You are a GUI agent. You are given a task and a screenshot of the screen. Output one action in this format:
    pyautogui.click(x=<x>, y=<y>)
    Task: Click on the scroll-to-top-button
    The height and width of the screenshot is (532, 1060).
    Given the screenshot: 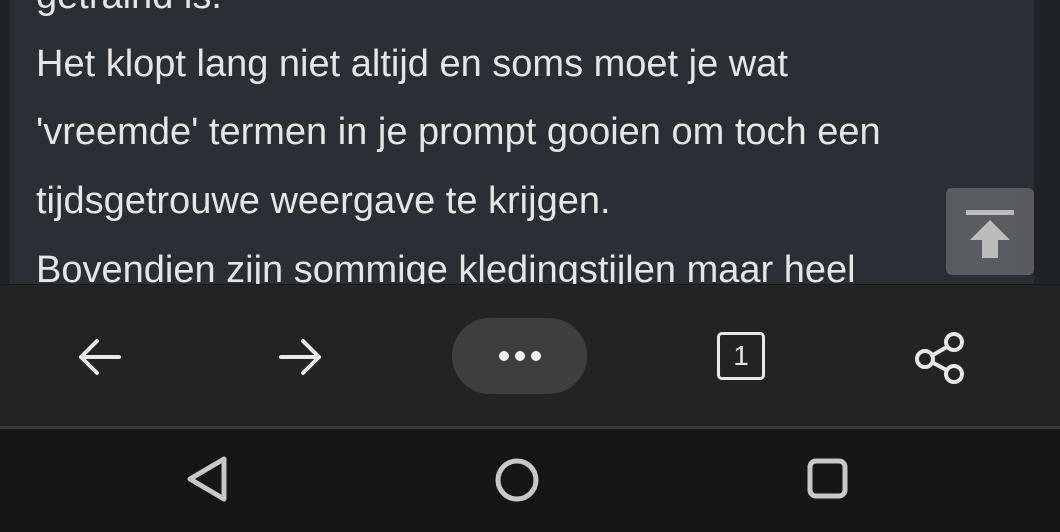 What is the action you would take?
    pyautogui.click(x=990, y=231)
    